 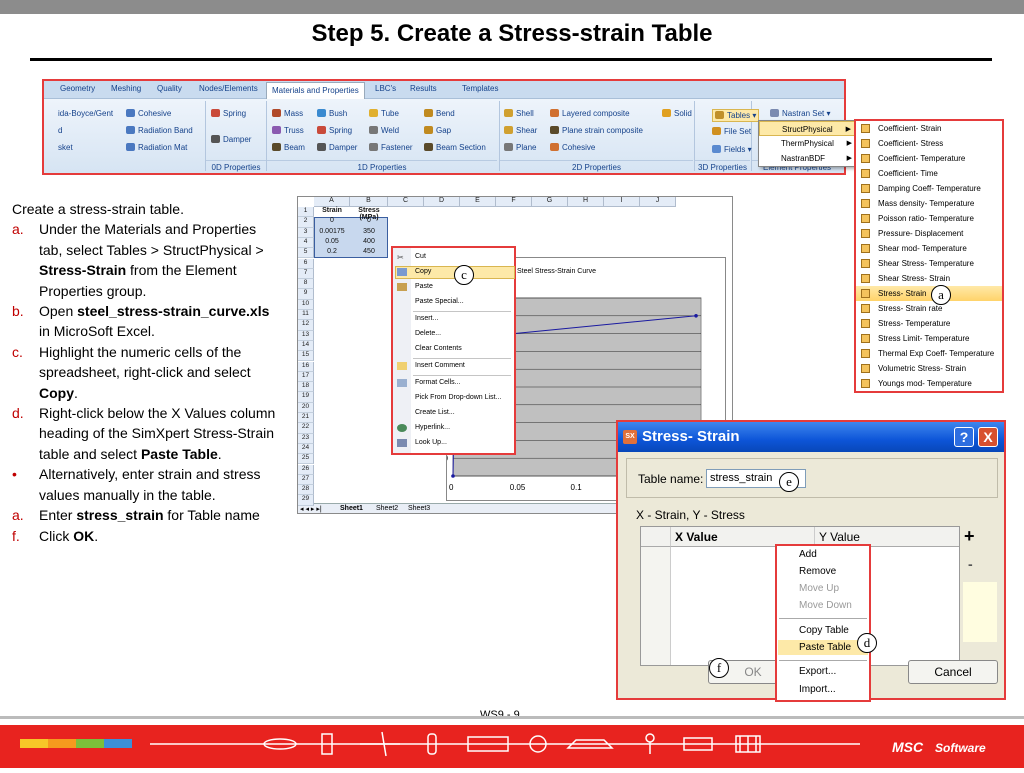 What do you see at coordinates (819, 588) in the screenshot?
I see `menu-item-move-up: Move Up` at bounding box center [819, 588].